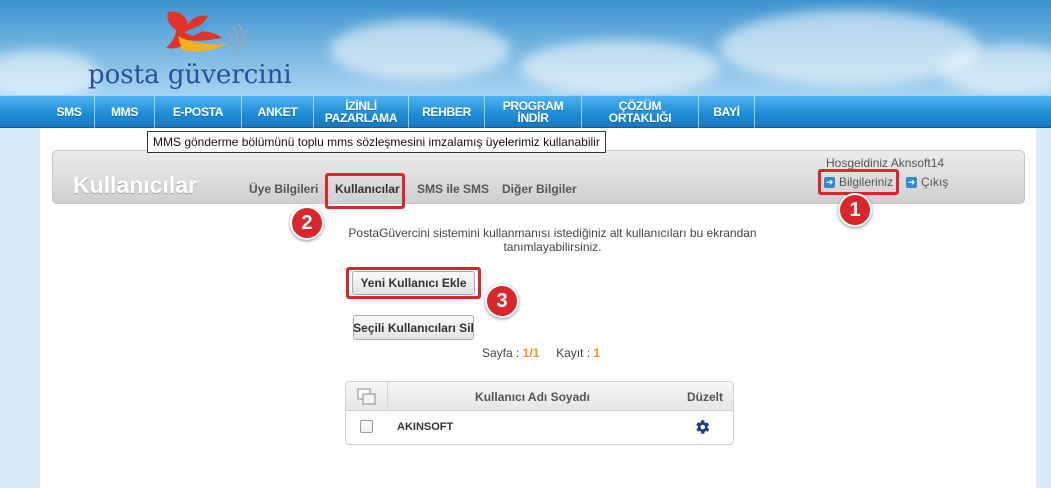  I want to click on table-header: Kullanıcı Adı Soyadı Düzelt, so click(539, 396).